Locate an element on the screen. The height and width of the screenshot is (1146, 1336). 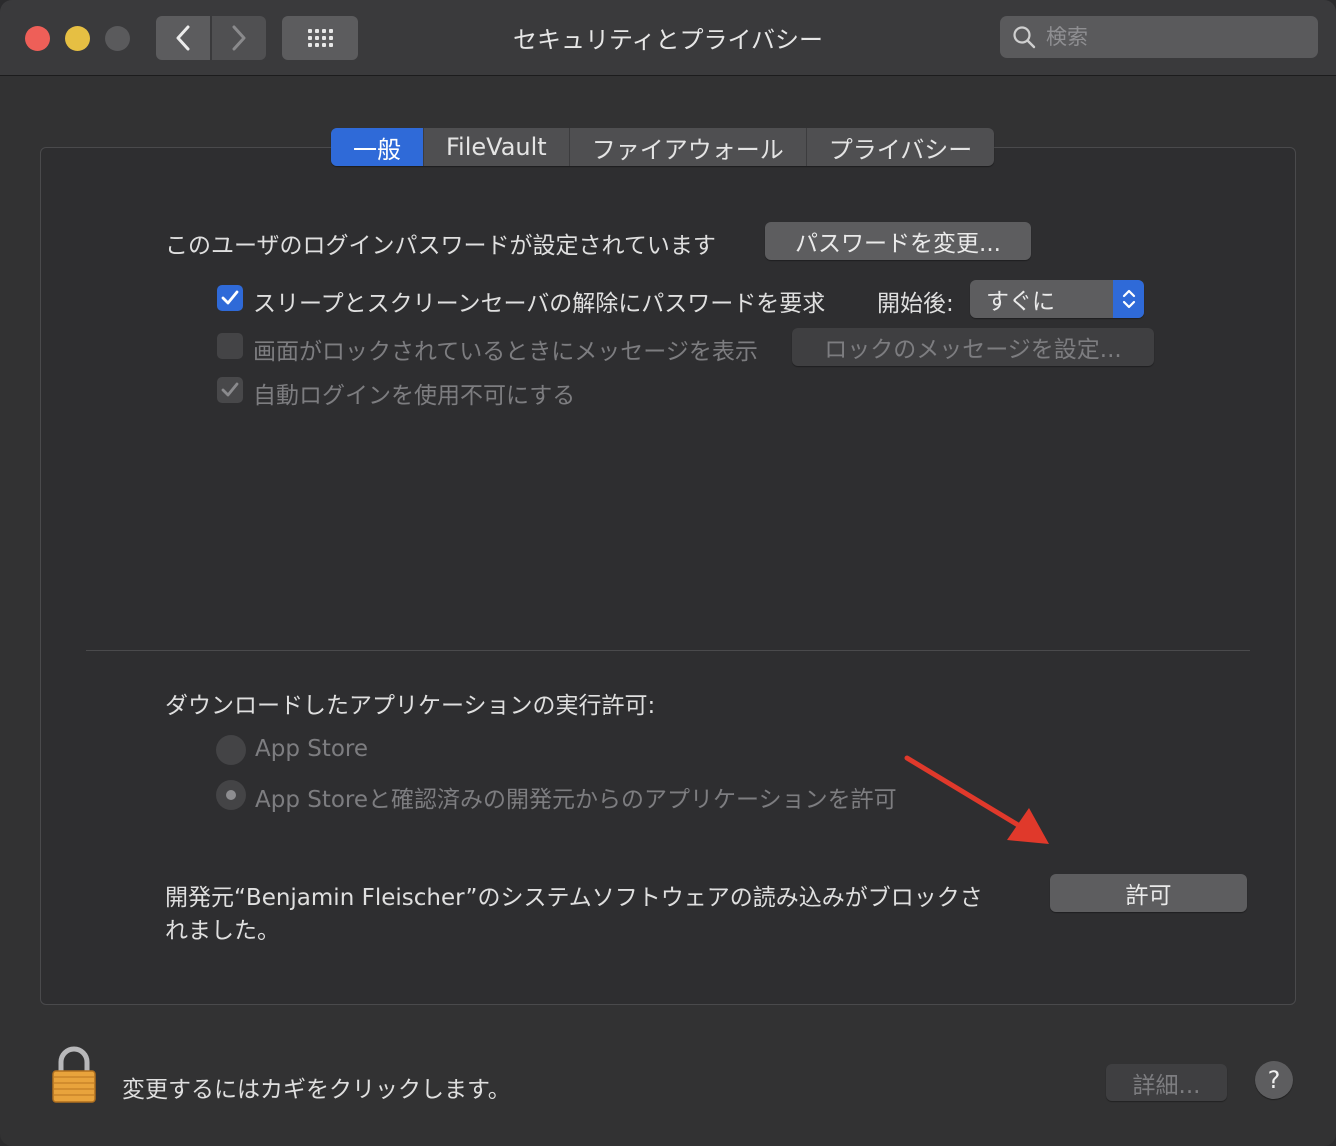
lock-hint-label: 変更するにはカギをクリックします。 is located at coordinates (316, 1090).